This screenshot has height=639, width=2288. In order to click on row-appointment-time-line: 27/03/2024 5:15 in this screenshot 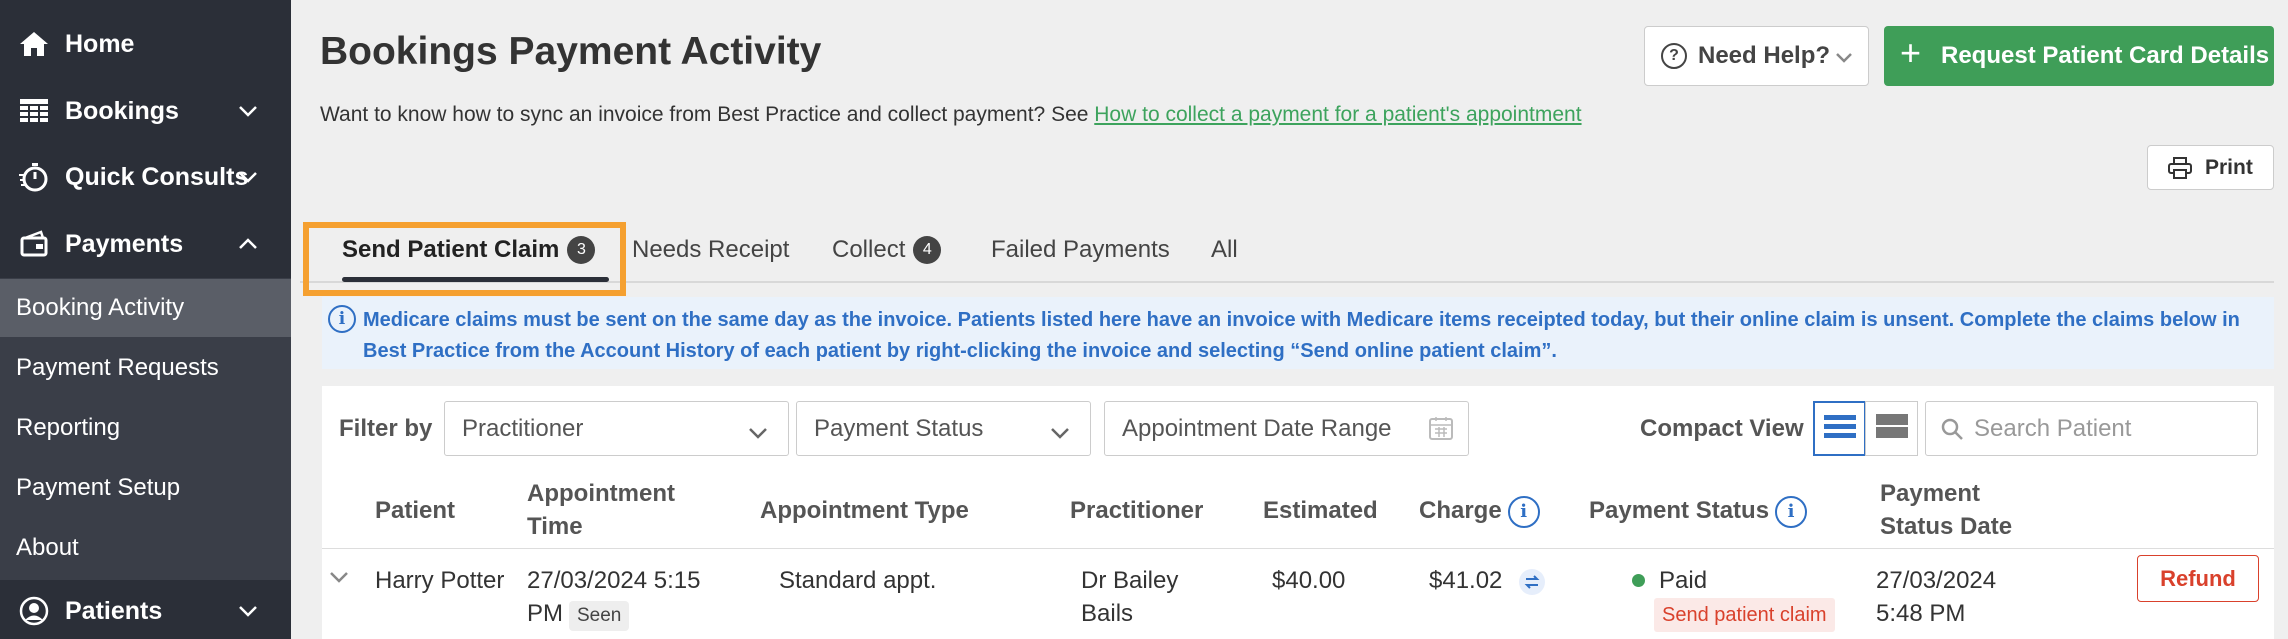, I will do `click(614, 580)`.